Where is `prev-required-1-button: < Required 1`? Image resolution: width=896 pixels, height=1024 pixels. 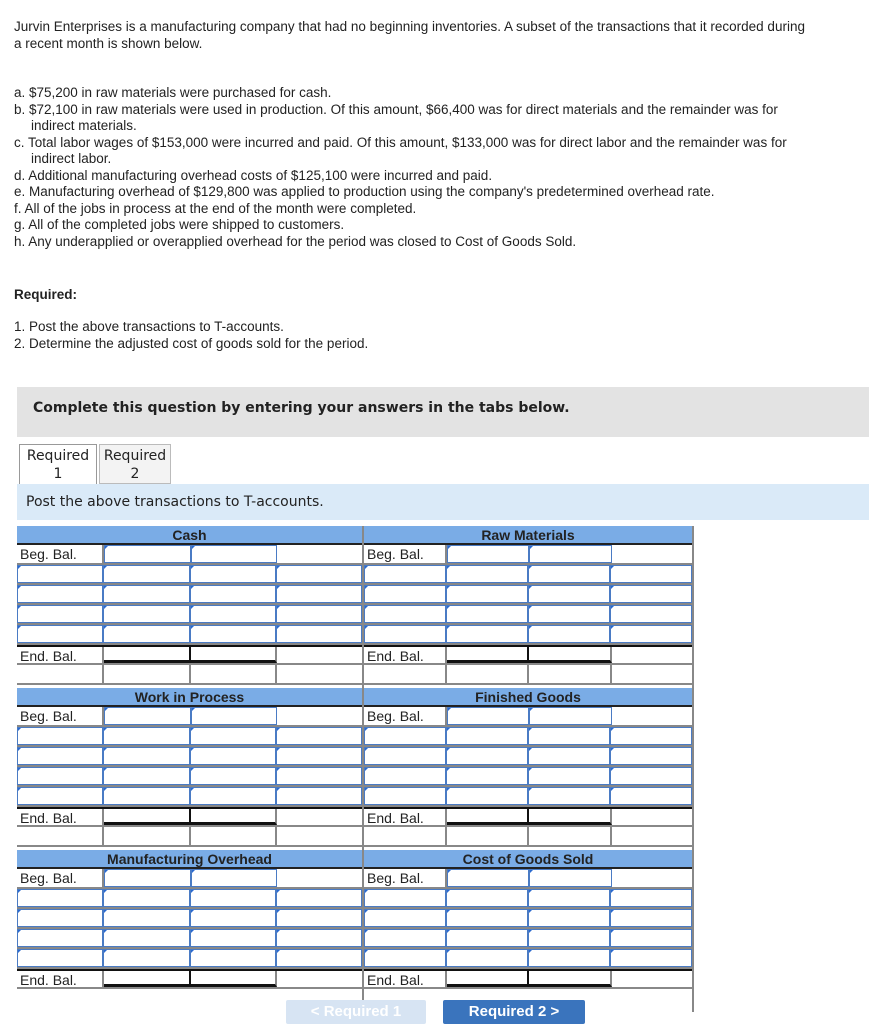 prev-required-1-button: < Required 1 is located at coordinates (356, 1012).